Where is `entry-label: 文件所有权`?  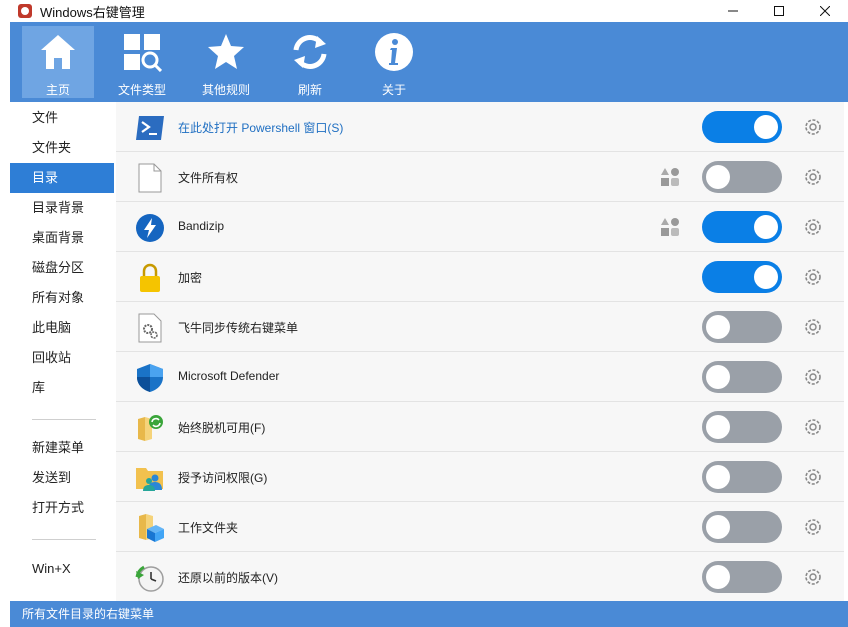
entry-label: 文件所有权 is located at coordinates (208, 178).